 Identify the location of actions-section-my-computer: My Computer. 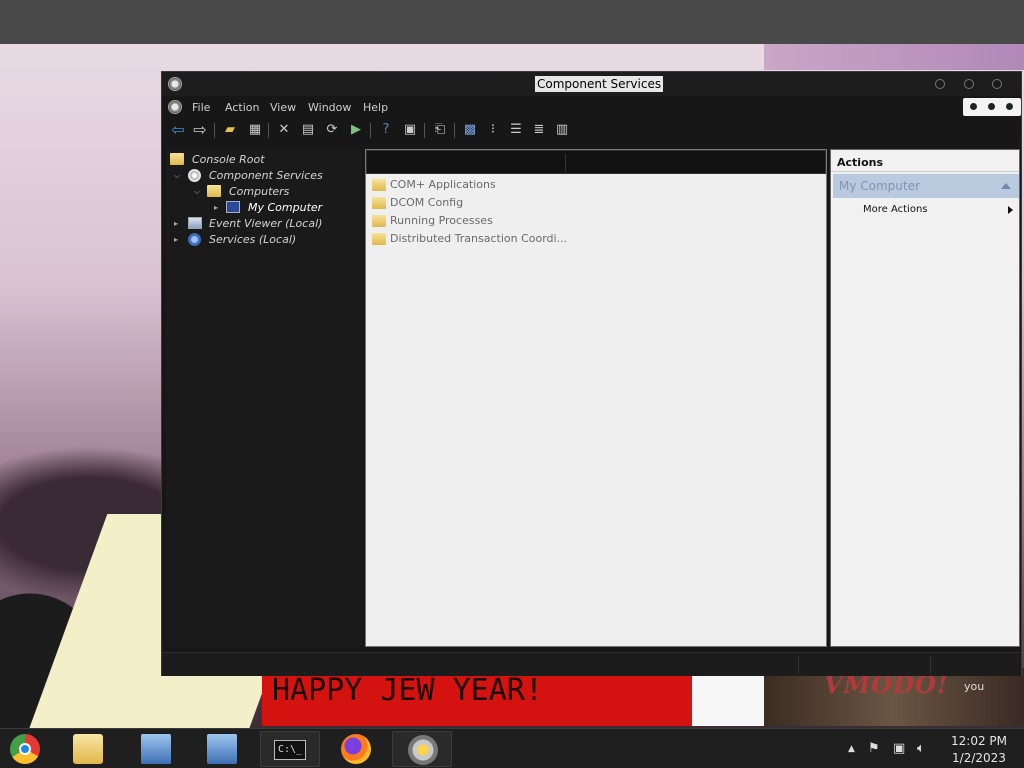
(926, 186).